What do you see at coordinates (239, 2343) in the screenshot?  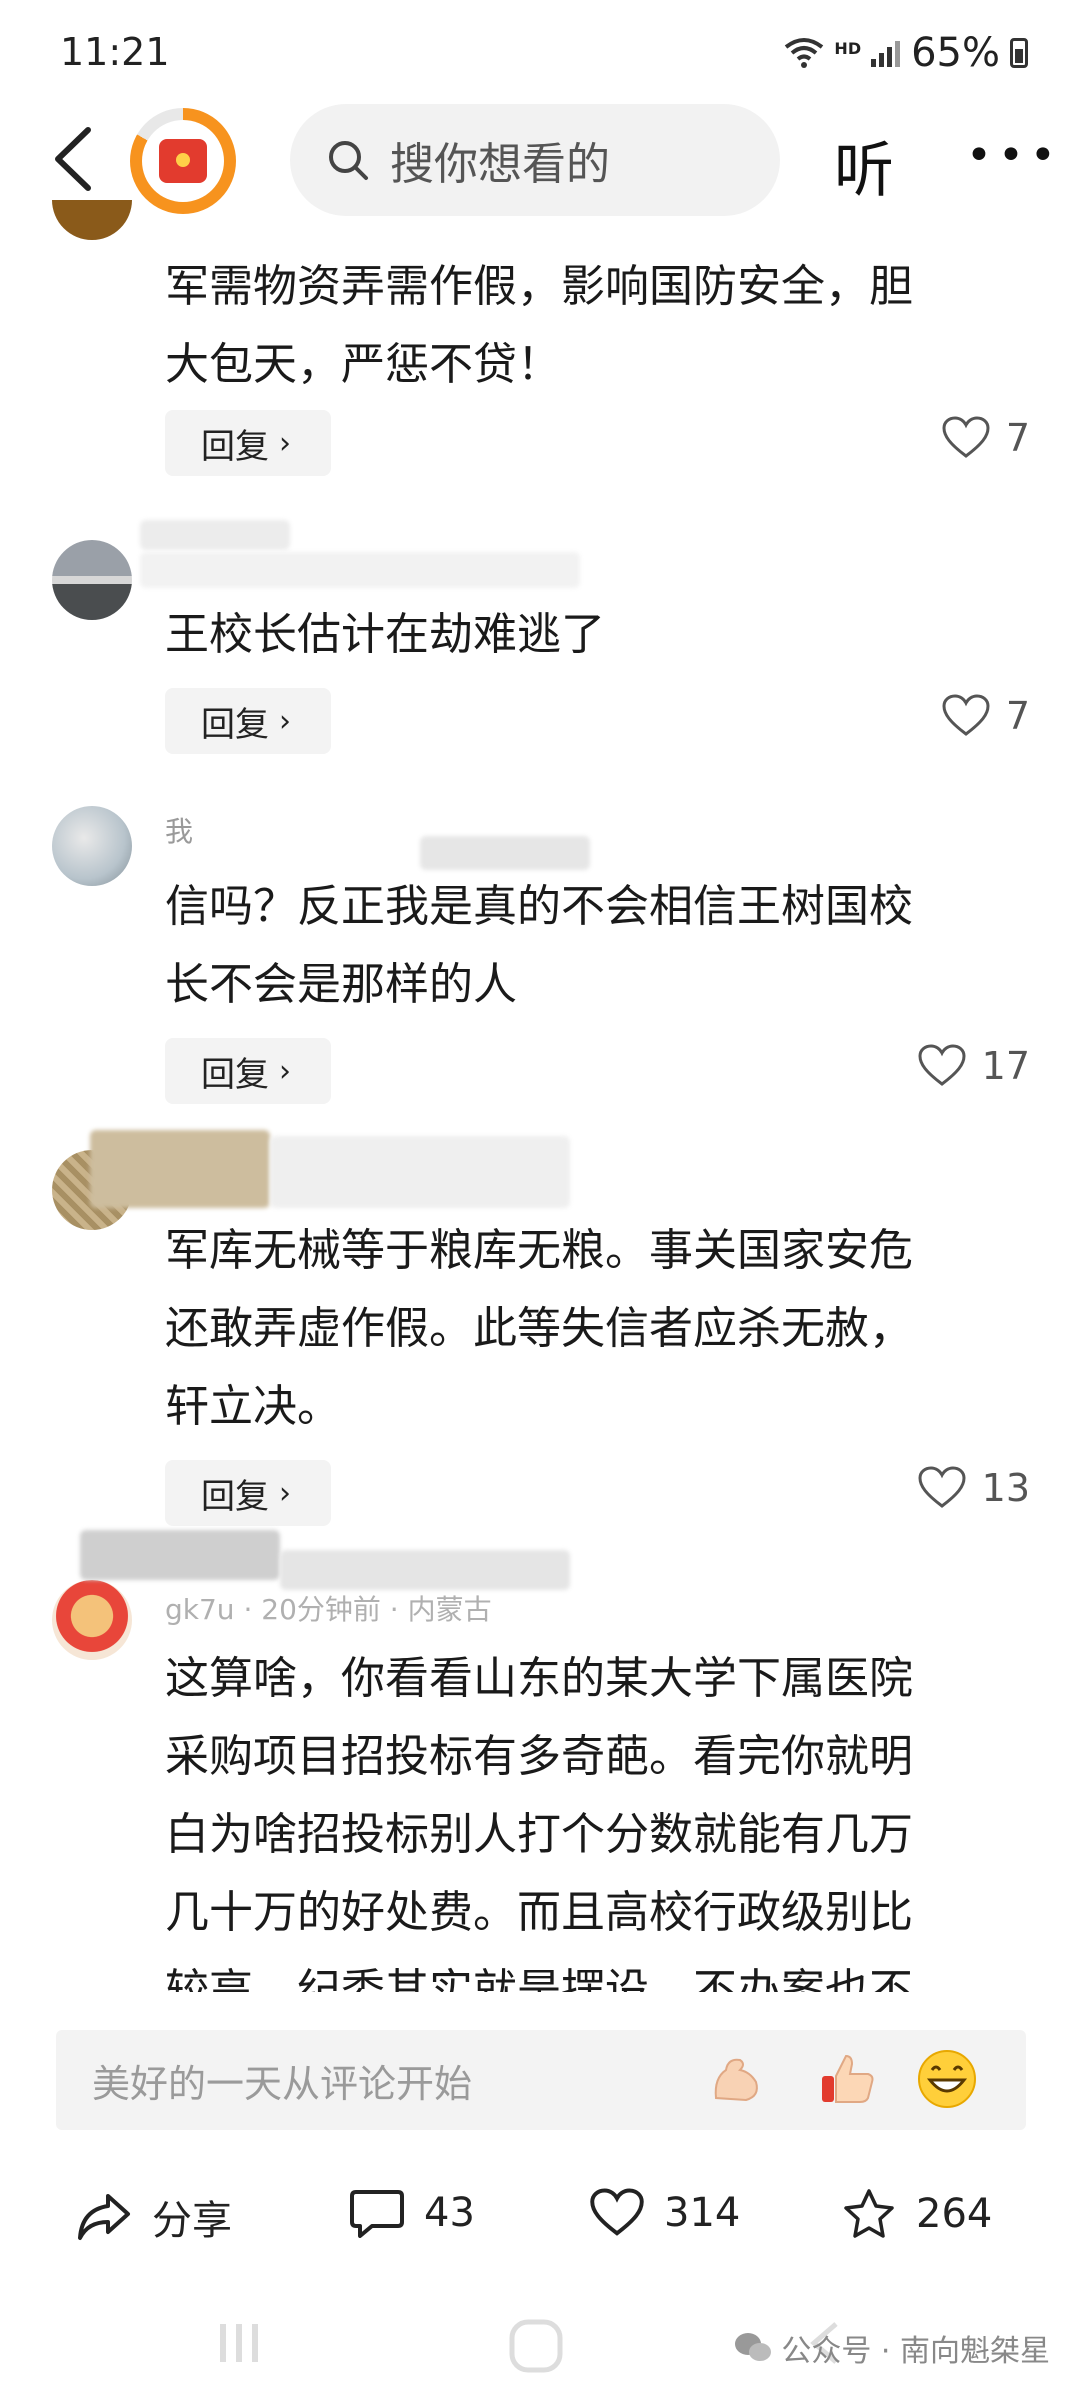 I see `recent-apps-icon` at bounding box center [239, 2343].